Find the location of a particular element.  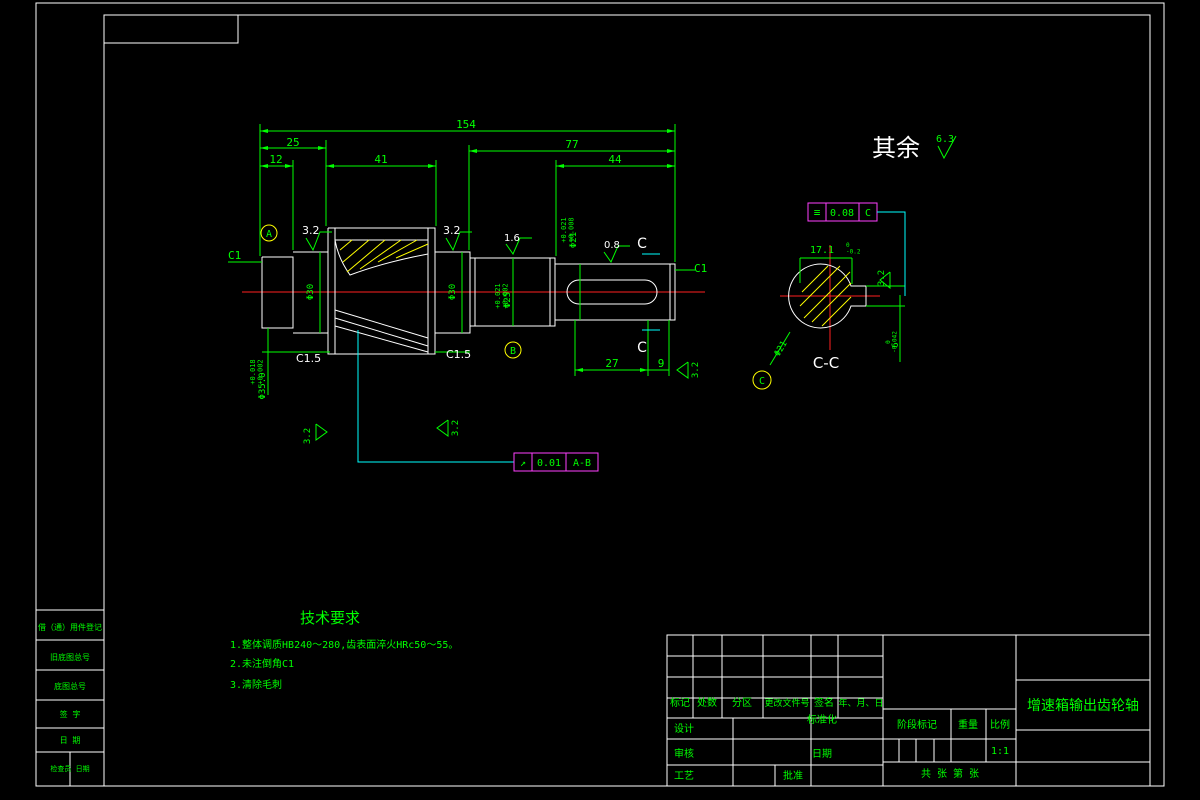

tb-label-stage: 阶段标记 is located at coordinates (917, 724).